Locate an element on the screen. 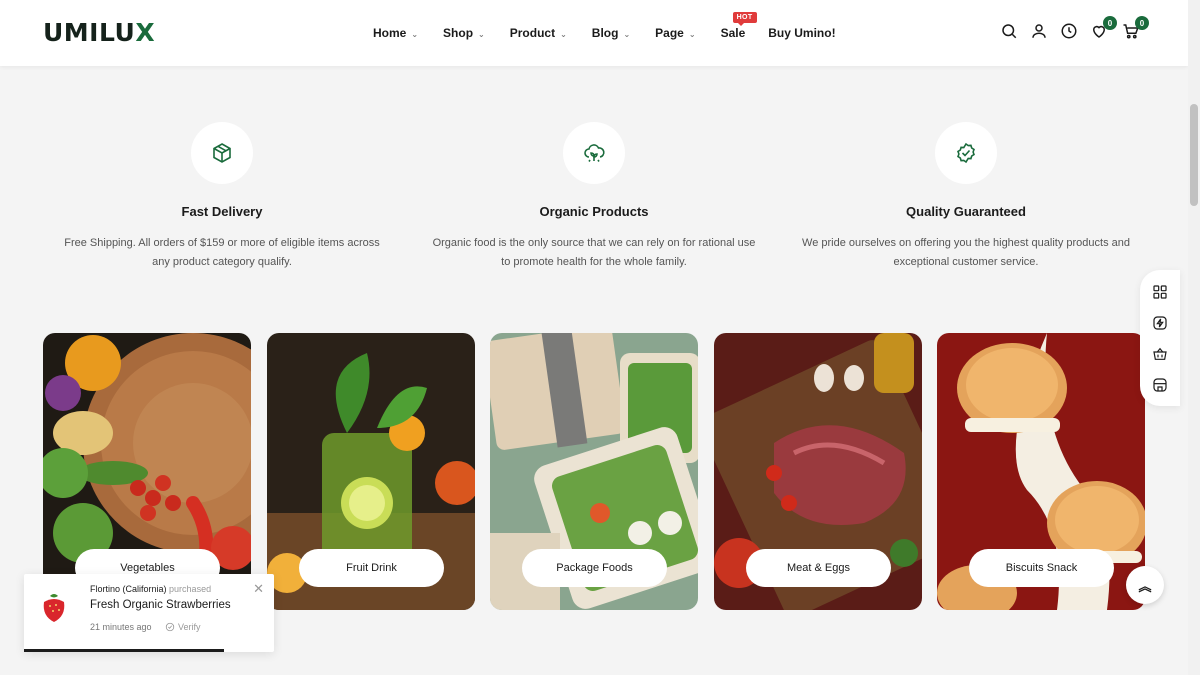 The height and width of the screenshot is (675, 1200). search-icon is located at coordinates (1009, 31).